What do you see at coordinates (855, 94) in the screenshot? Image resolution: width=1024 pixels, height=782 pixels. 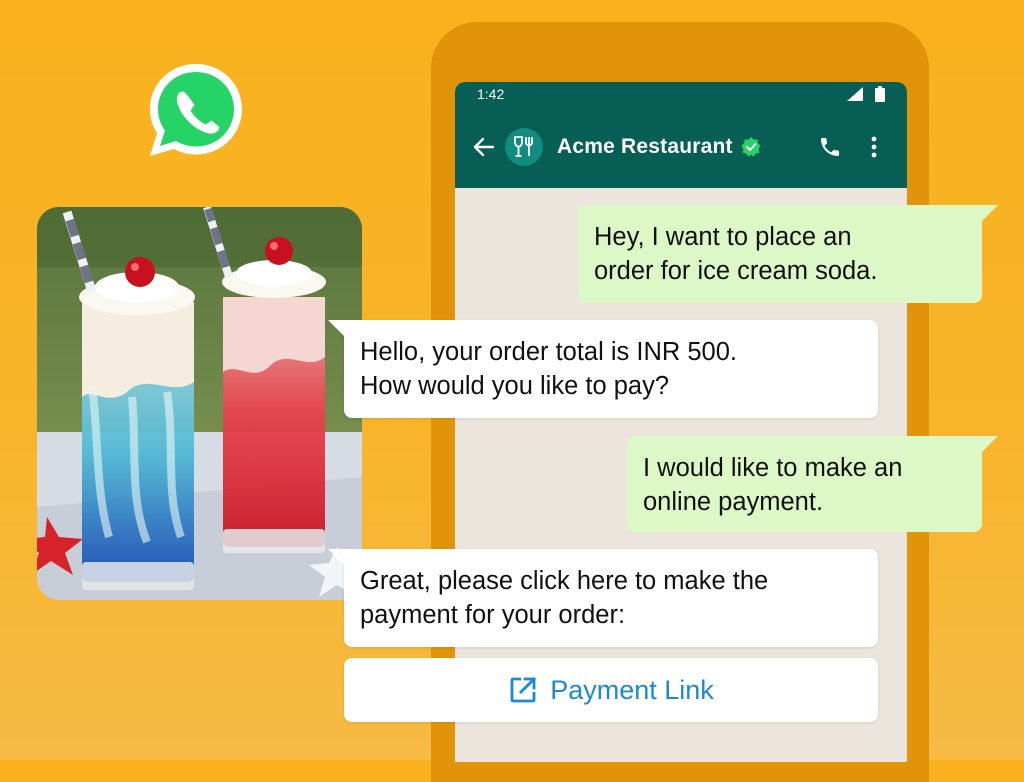 I see `signal-icon` at bounding box center [855, 94].